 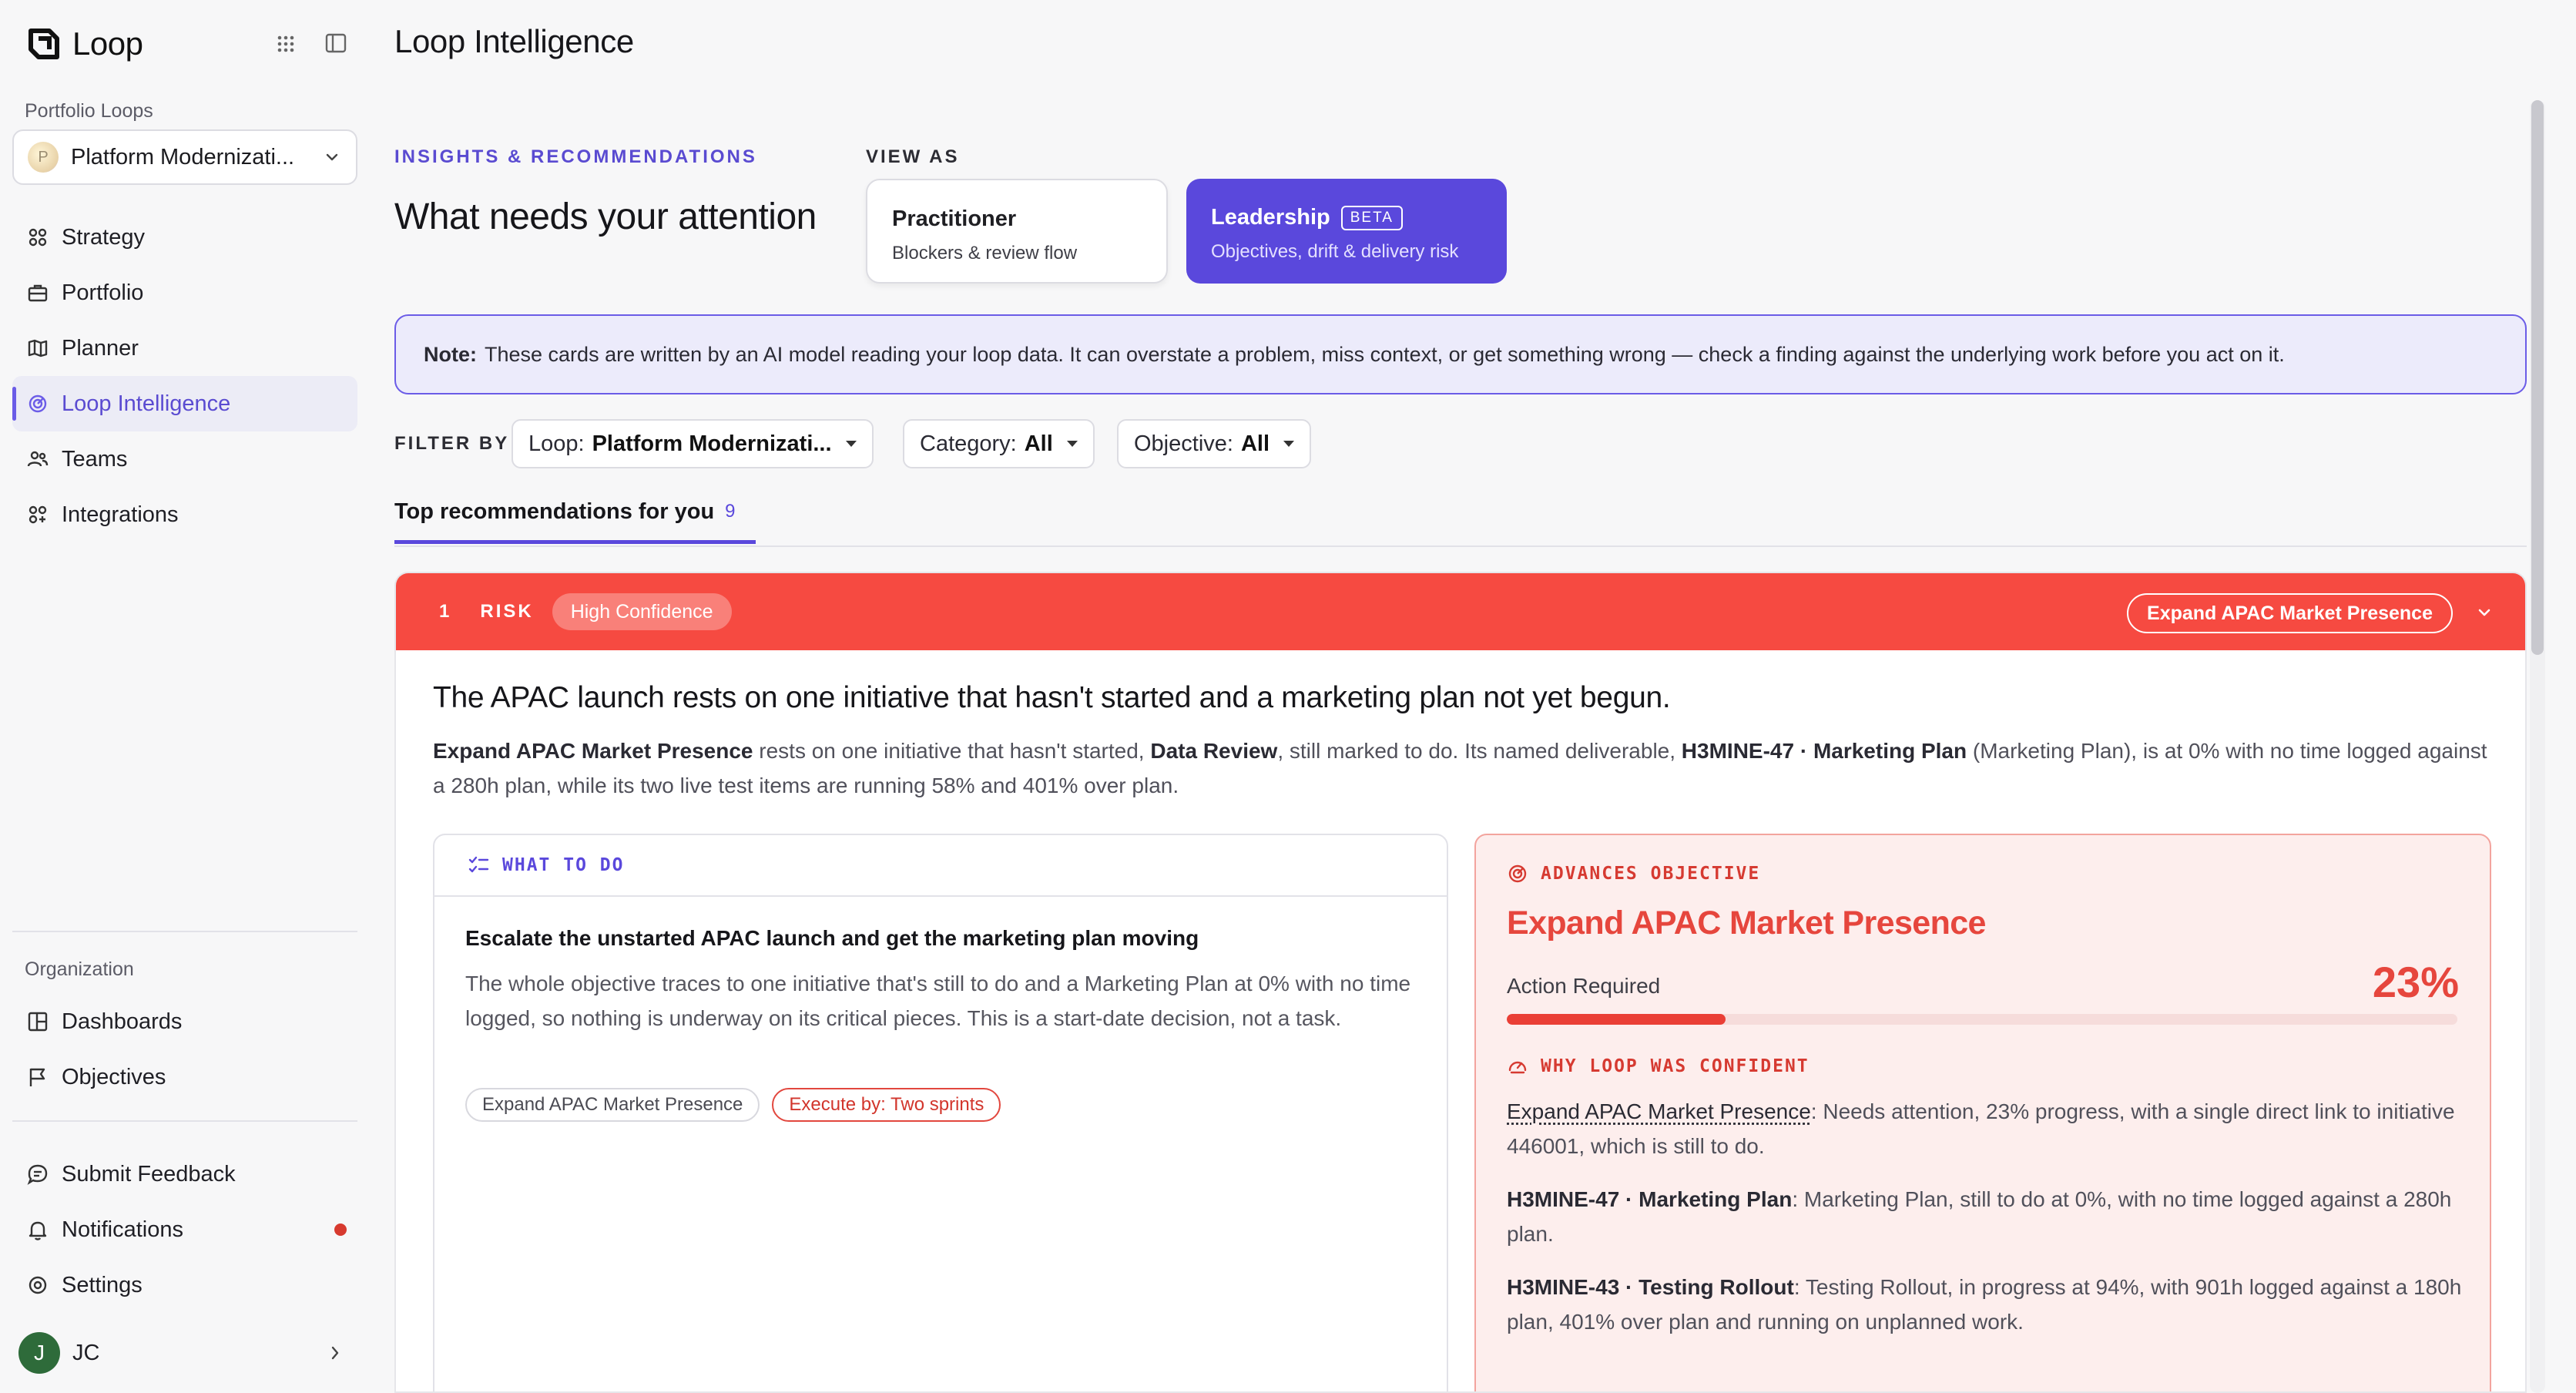 I want to click on sidebar-item-objectives: Objectives, so click(x=184, y=1077).